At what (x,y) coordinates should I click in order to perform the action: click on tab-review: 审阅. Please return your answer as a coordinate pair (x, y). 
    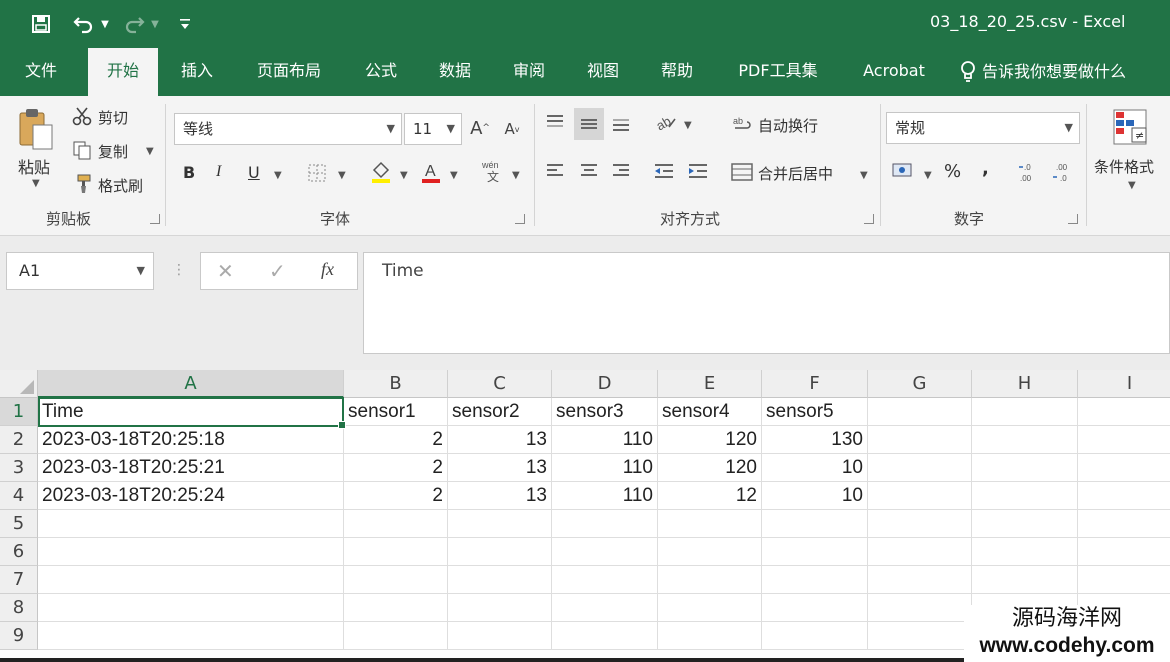
    Looking at the image, I should click on (529, 72).